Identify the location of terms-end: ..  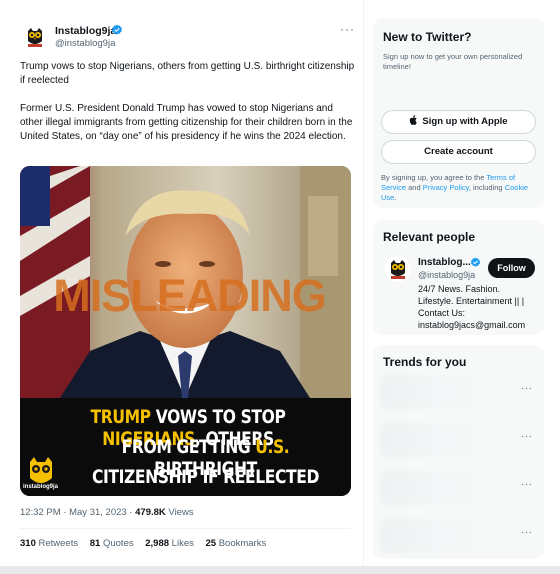
(395, 197).